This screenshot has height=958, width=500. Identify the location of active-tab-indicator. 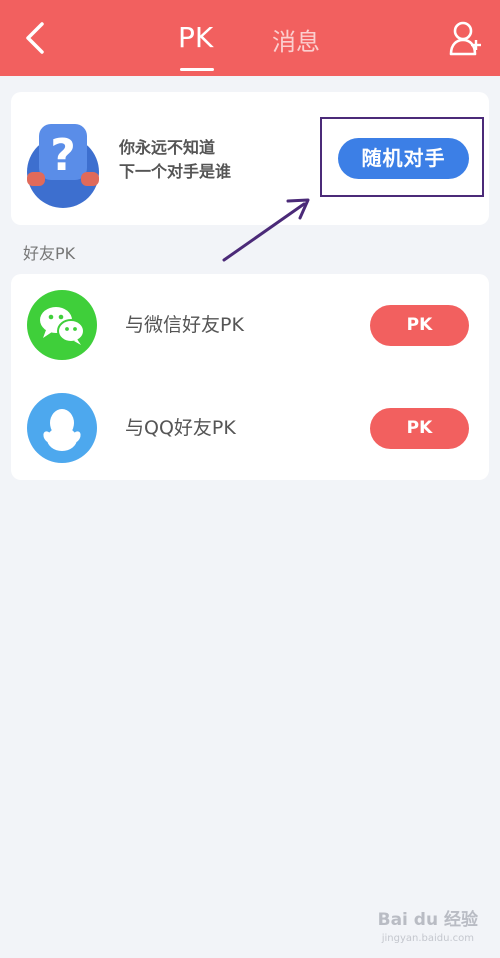
(197, 69).